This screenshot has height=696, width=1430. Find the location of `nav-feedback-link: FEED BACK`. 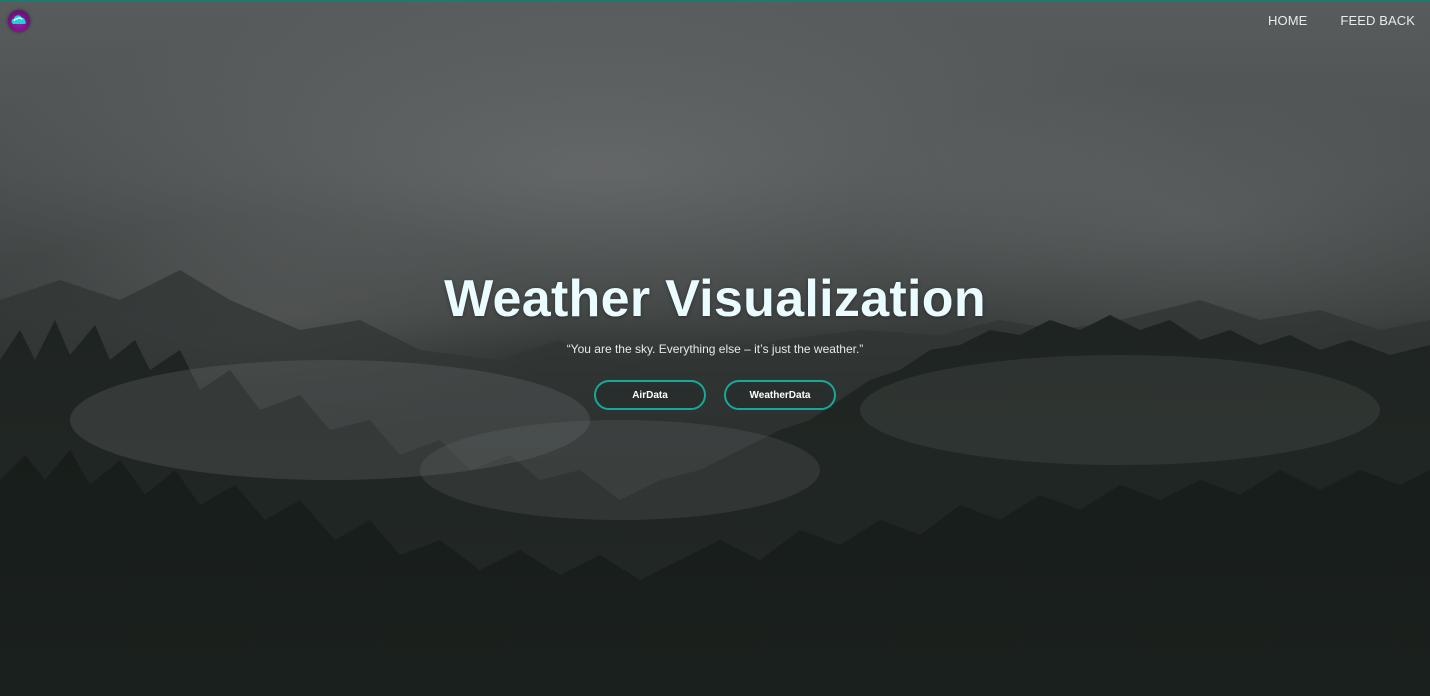

nav-feedback-link: FEED BACK is located at coordinates (1377, 20).